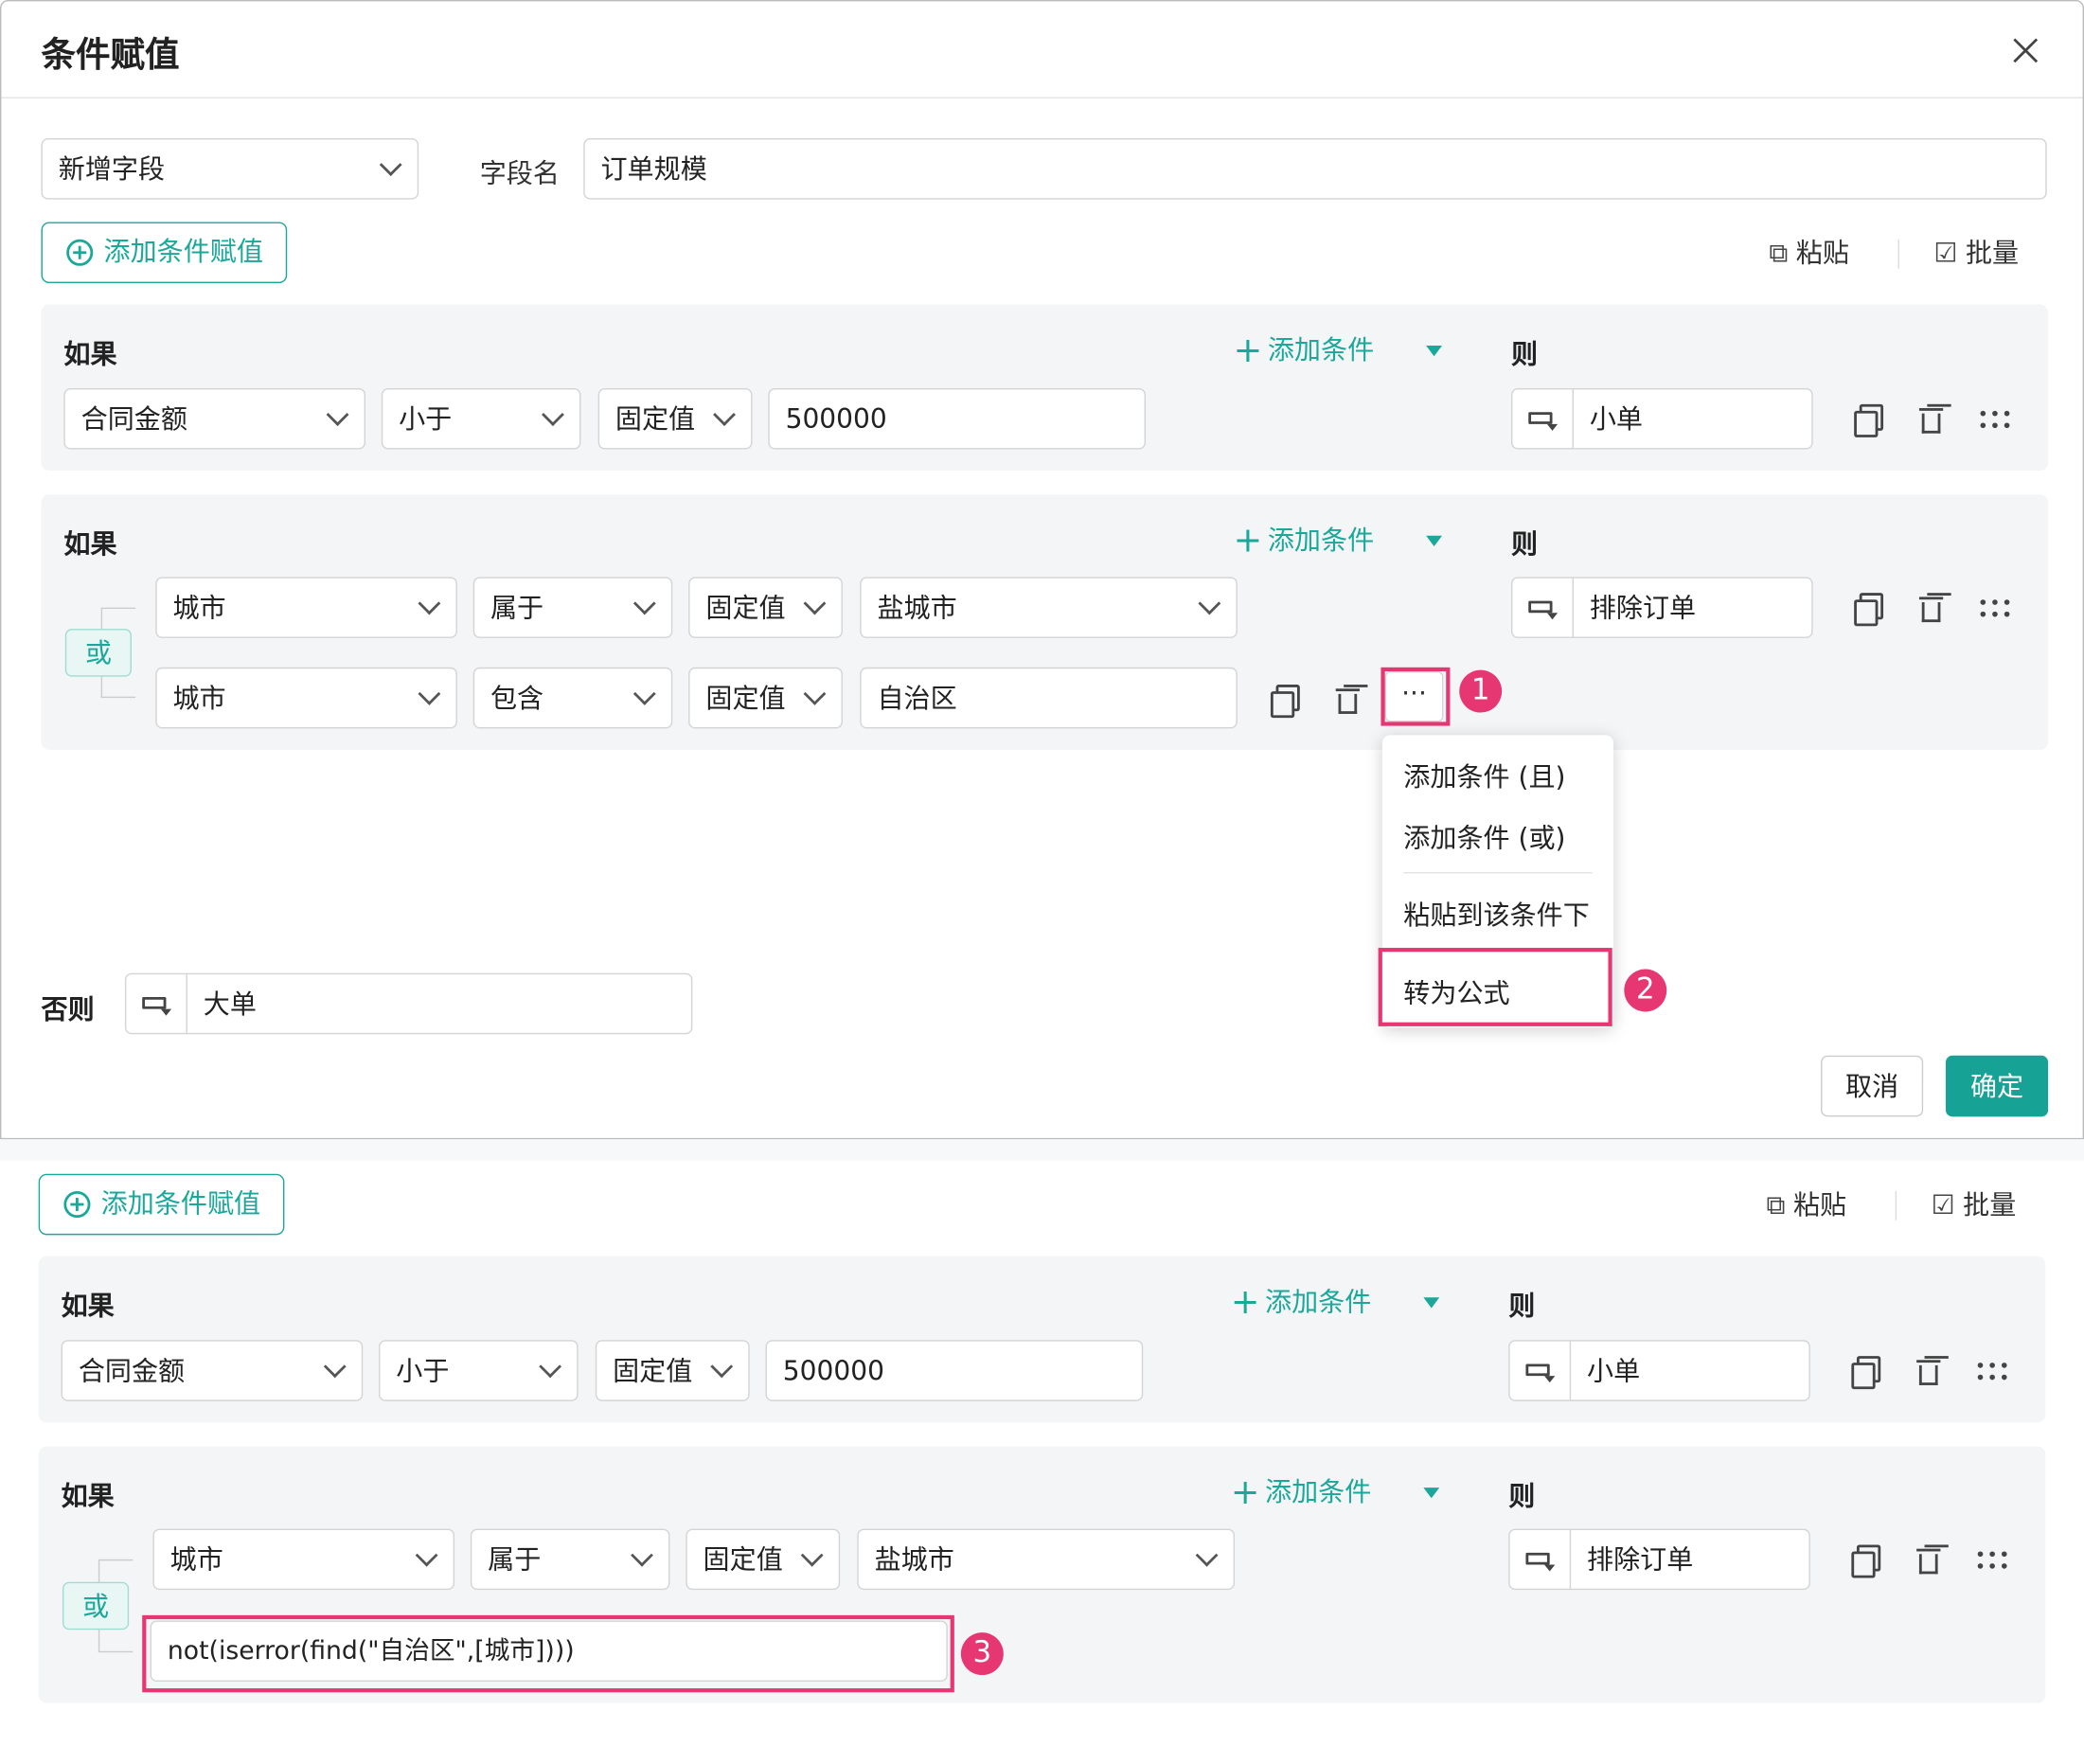 This screenshot has height=1764, width=2084. What do you see at coordinates (1315, 169) in the screenshot?
I see `field-name-input: 订单规模` at bounding box center [1315, 169].